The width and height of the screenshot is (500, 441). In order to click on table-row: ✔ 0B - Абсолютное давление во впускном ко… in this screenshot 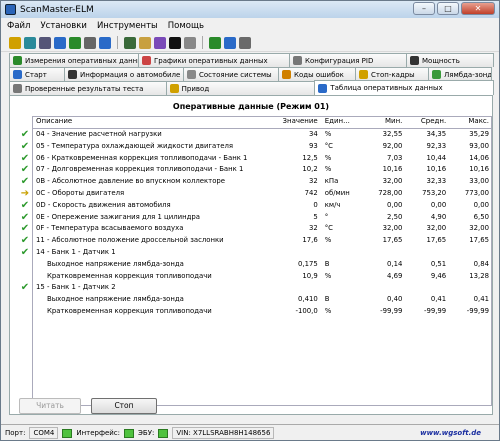, I will do `click(256, 182)`.